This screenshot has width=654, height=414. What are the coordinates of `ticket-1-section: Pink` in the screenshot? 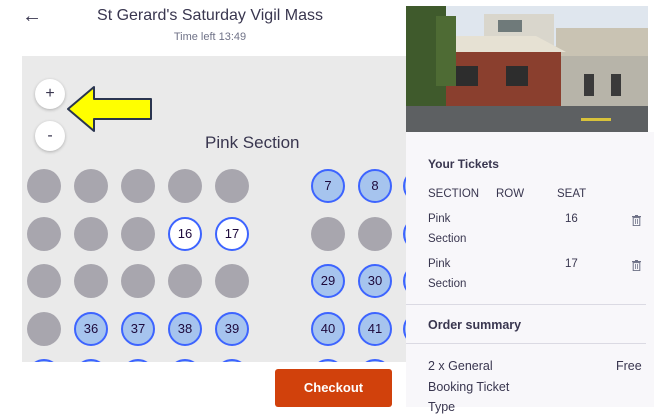 It's located at (439, 219).